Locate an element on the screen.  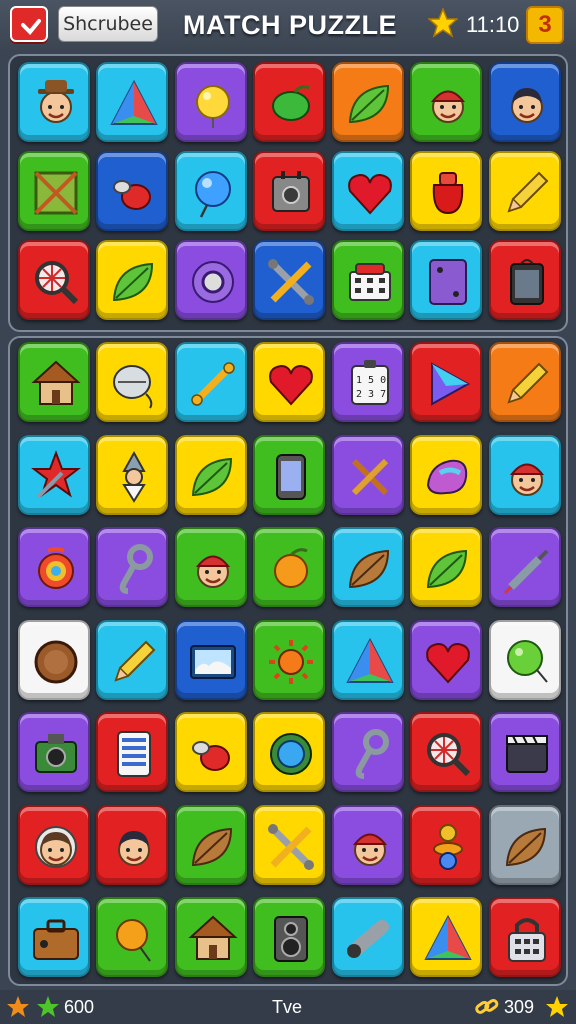
tile-bottom-r7-c5 is located at coordinates (368, 937).